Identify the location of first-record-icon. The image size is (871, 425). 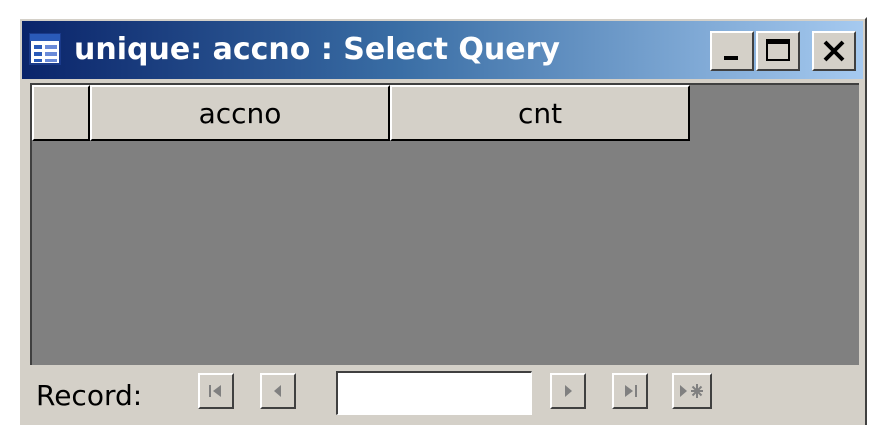
(215, 391).